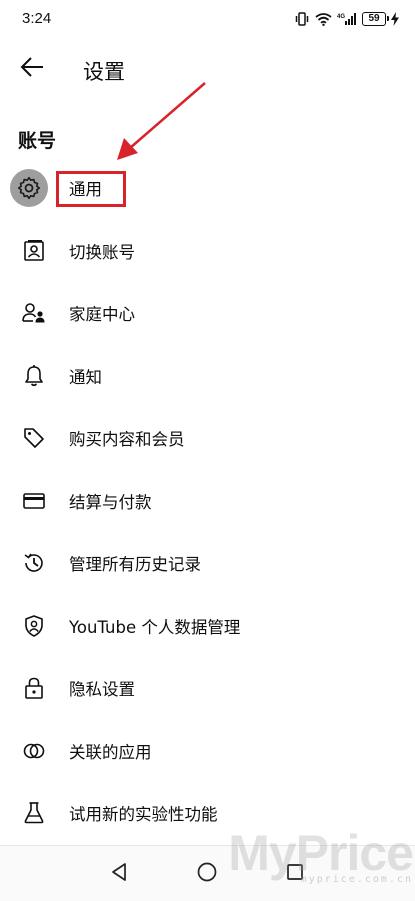  Describe the element at coordinates (34, 751) in the screenshot. I see `linked-circles-icon` at that location.